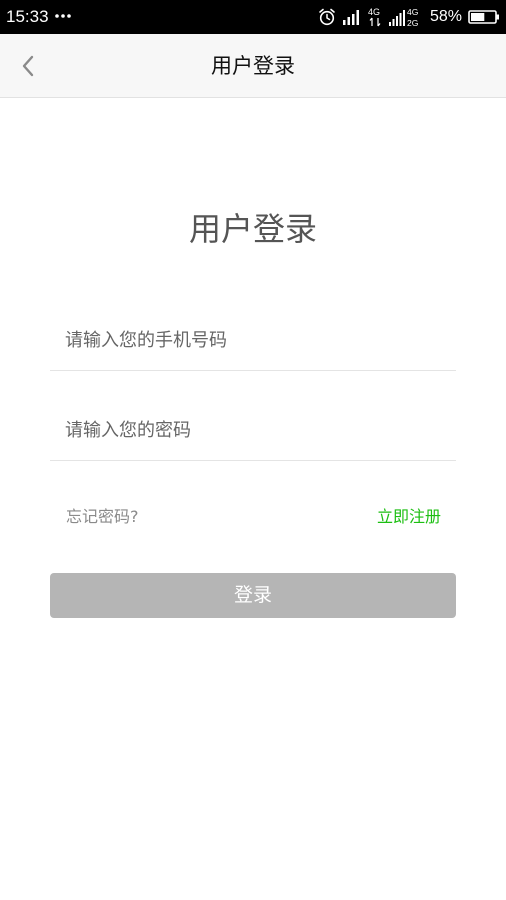 The image size is (506, 900). Describe the element at coordinates (252, 229) in the screenshot. I see `page-title: 用户登录` at that location.